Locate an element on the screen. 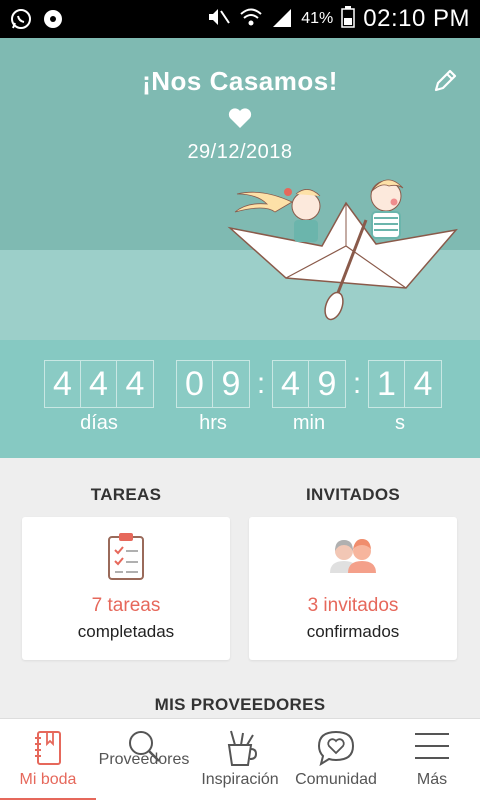 Image resolution: width=480 pixels, height=800 pixels. seconds-label: s is located at coordinates (400, 423).